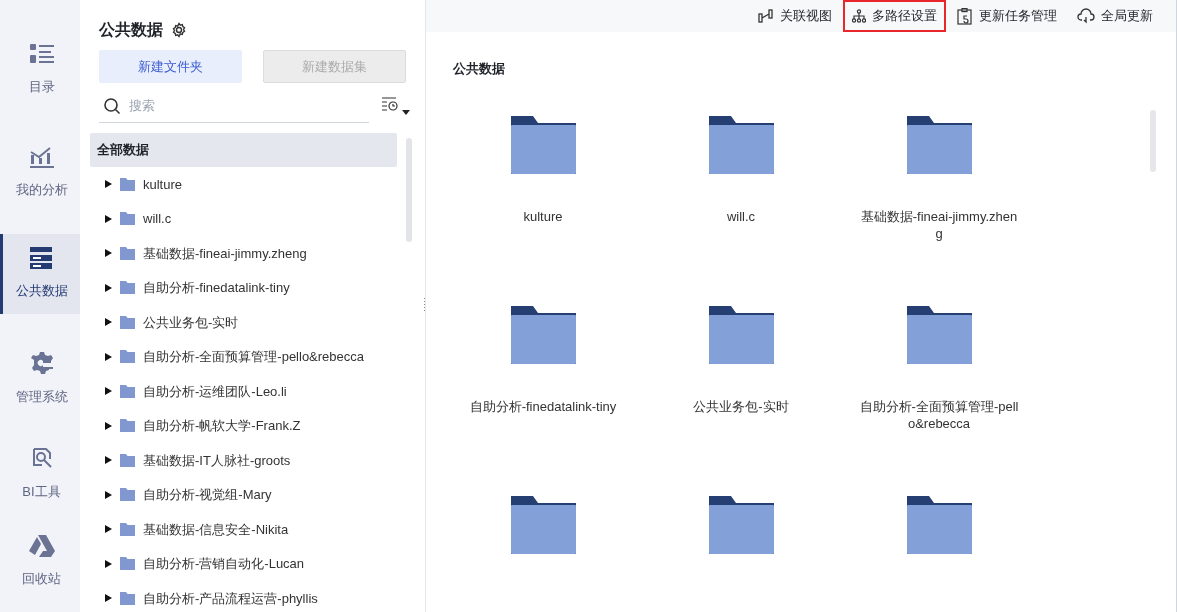  I want to click on gear-icon, so click(41, 362).